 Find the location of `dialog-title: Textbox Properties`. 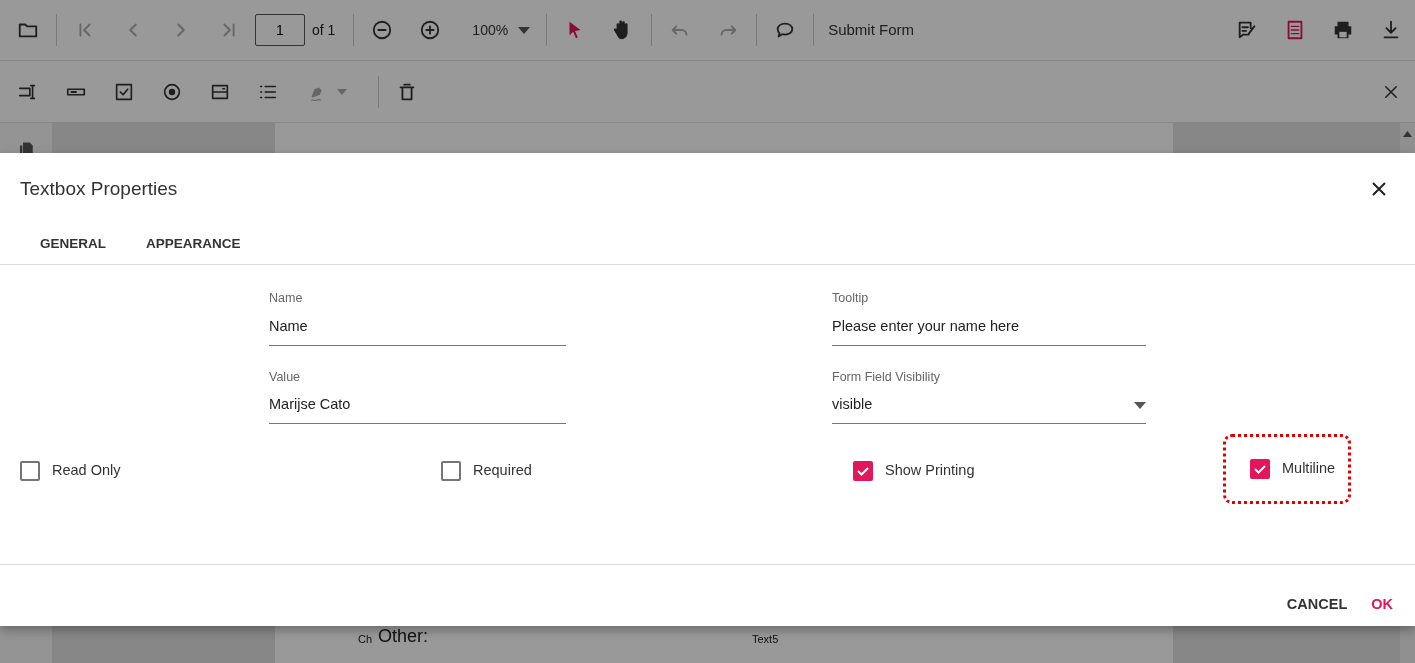

dialog-title: Textbox Properties is located at coordinates (99, 189).